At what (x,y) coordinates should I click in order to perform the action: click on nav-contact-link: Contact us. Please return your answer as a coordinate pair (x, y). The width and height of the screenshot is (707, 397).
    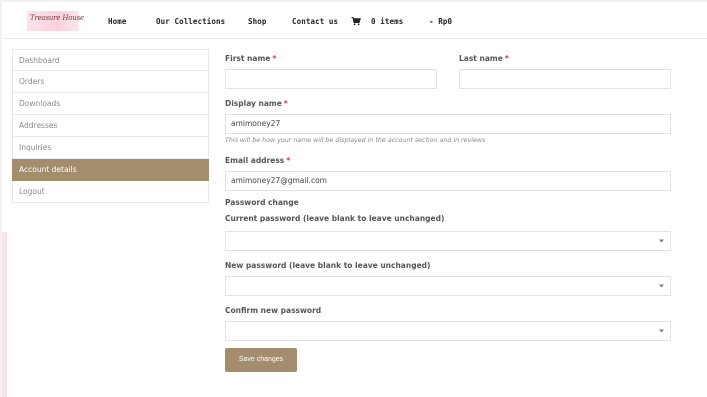
    Looking at the image, I should click on (315, 21).